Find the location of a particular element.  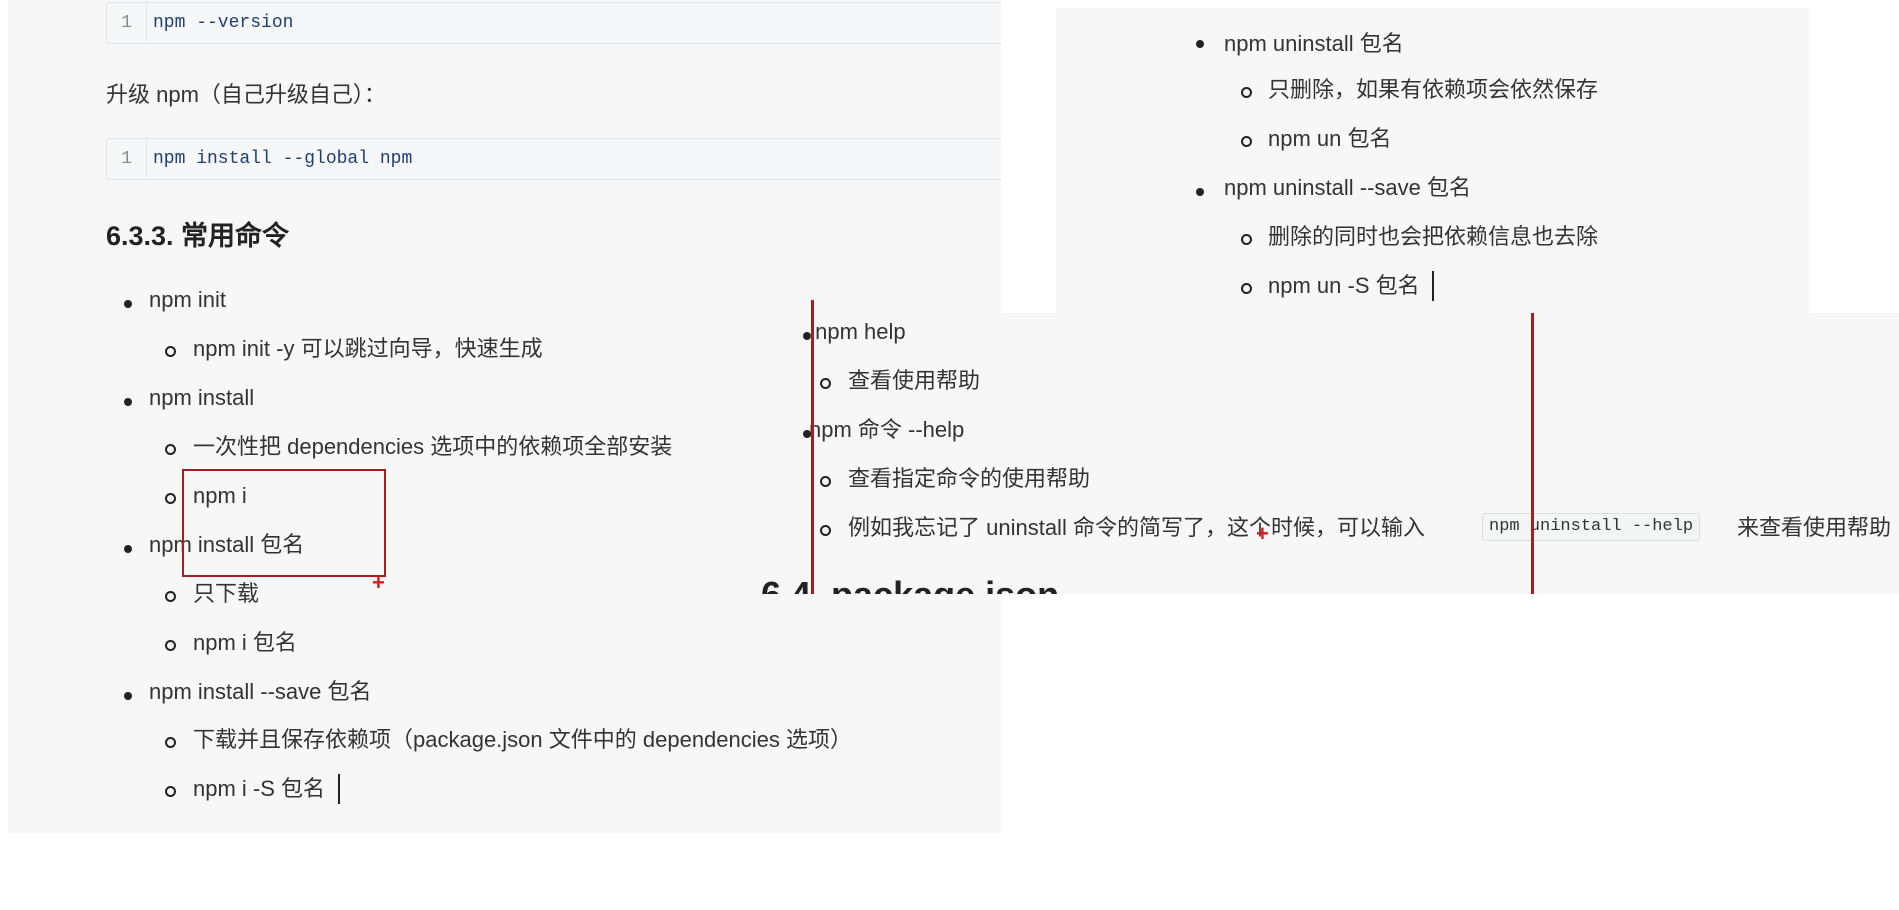

code-line: npm install --global npm is located at coordinates (283, 159).